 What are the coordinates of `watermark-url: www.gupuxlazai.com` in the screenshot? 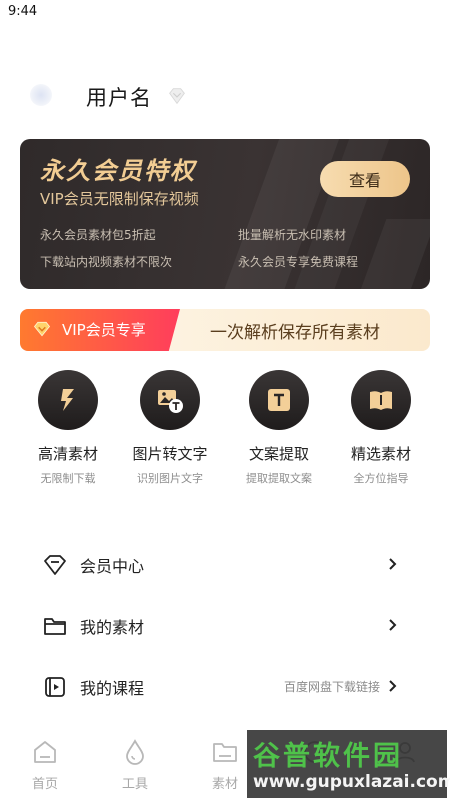 It's located at (351, 782).